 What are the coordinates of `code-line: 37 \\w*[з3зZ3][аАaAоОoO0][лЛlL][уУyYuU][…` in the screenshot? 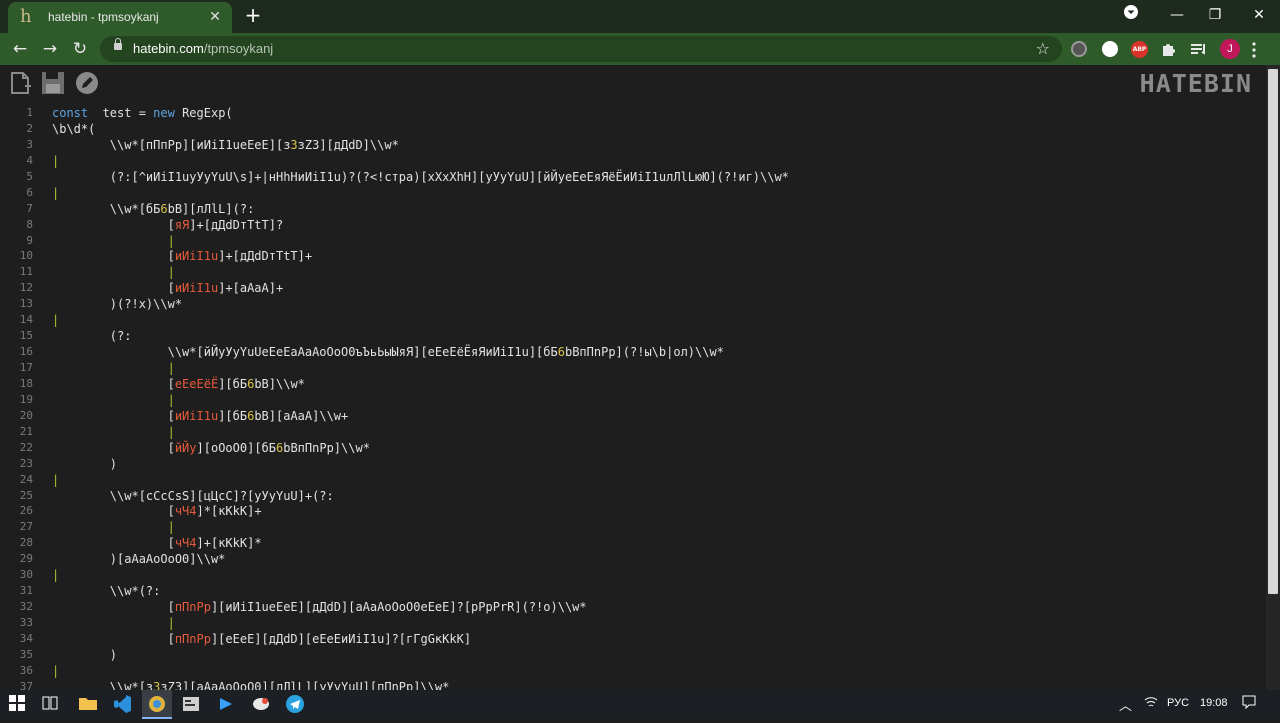 It's located at (633, 684).